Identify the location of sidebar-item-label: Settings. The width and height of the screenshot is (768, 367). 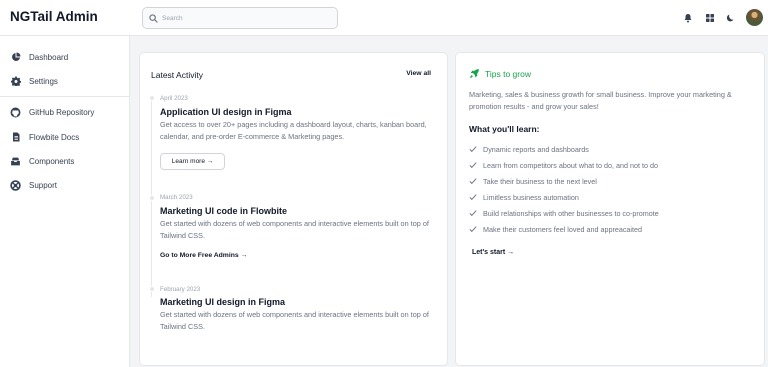
(43, 81).